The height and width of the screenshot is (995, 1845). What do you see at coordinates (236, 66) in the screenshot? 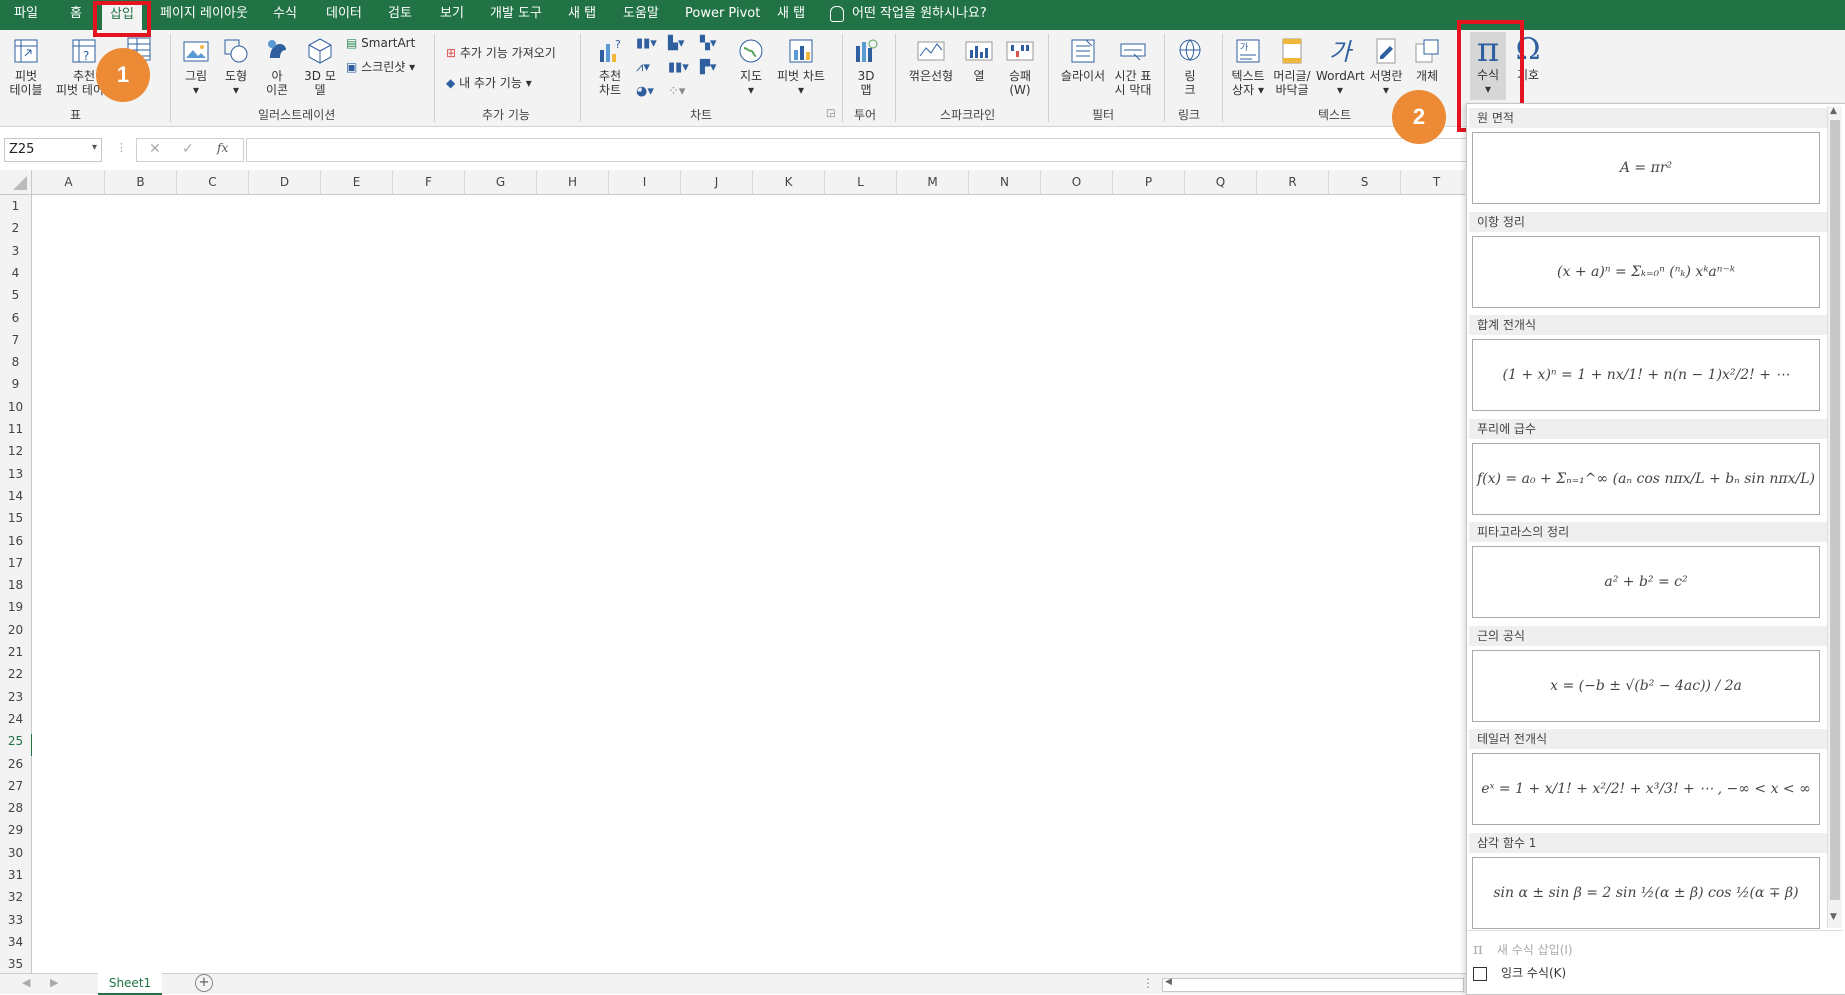
I see `shapes-button: 도형 ▾` at bounding box center [236, 66].